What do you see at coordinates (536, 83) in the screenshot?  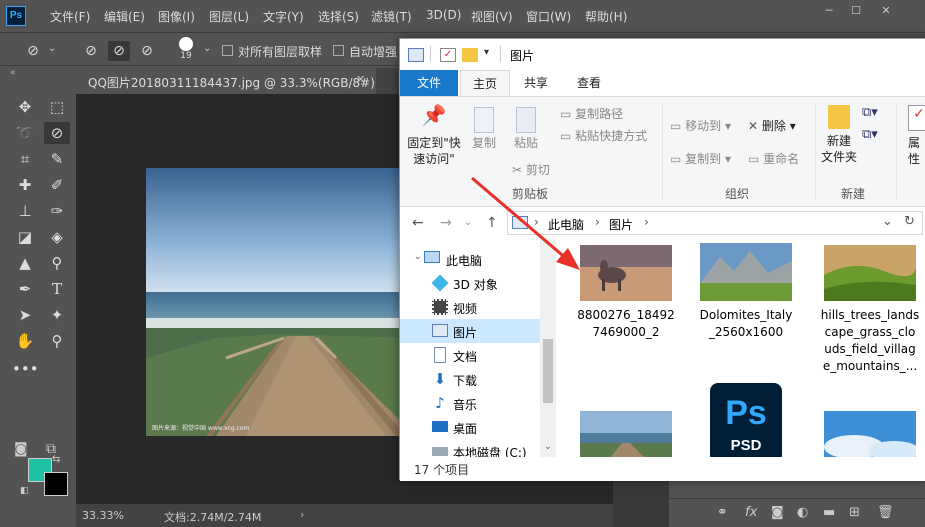 I see `tab-share: 共享` at bounding box center [536, 83].